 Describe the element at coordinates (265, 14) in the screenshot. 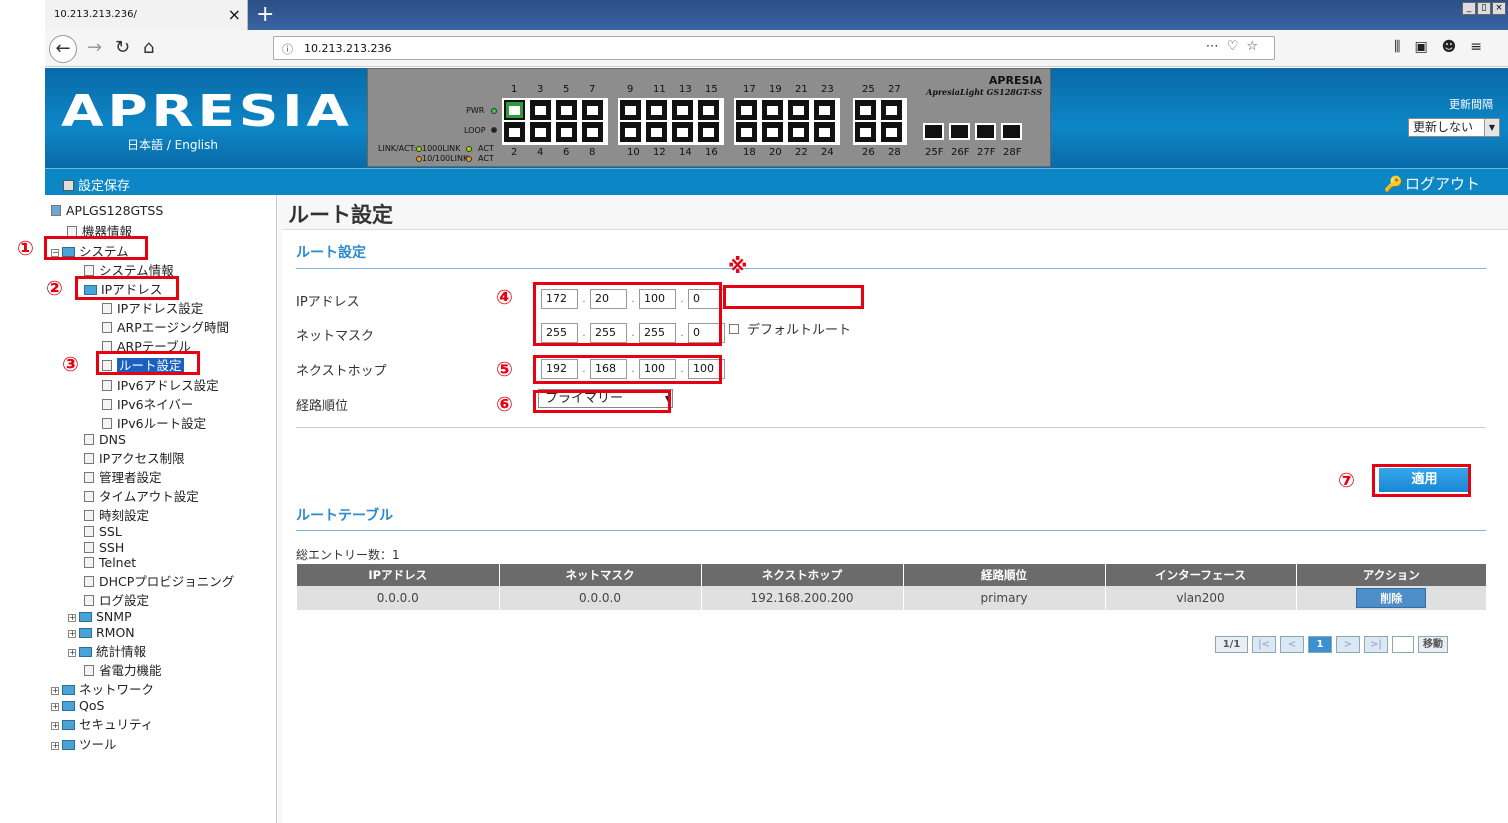

I see `new-tab-icon: +` at that location.